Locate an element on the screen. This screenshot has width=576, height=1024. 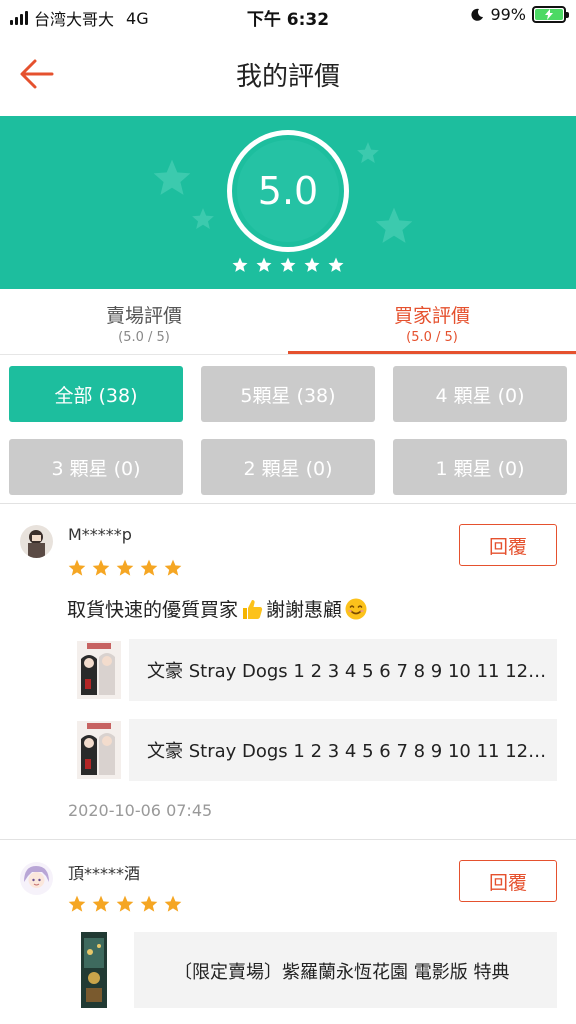
filter-1-star-button: 1 顆星 (0) is located at coordinates (480, 467).